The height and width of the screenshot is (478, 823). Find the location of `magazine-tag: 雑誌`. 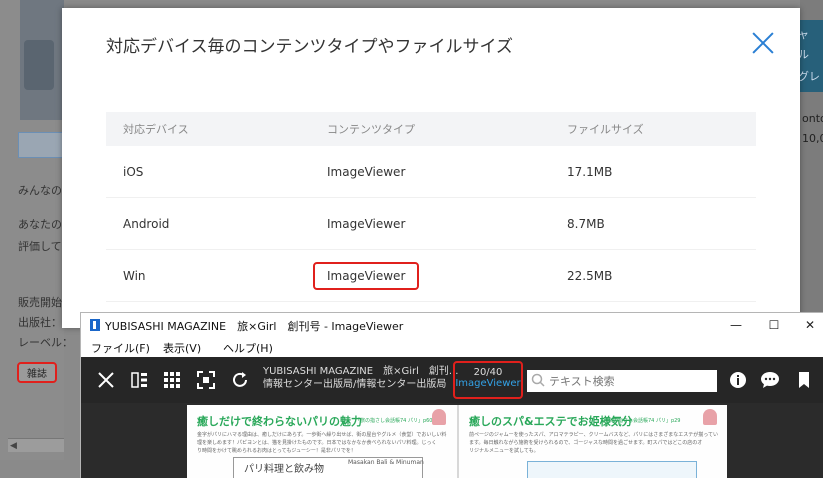

magazine-tag: 雑誌 is located at coordinates (37, 372).